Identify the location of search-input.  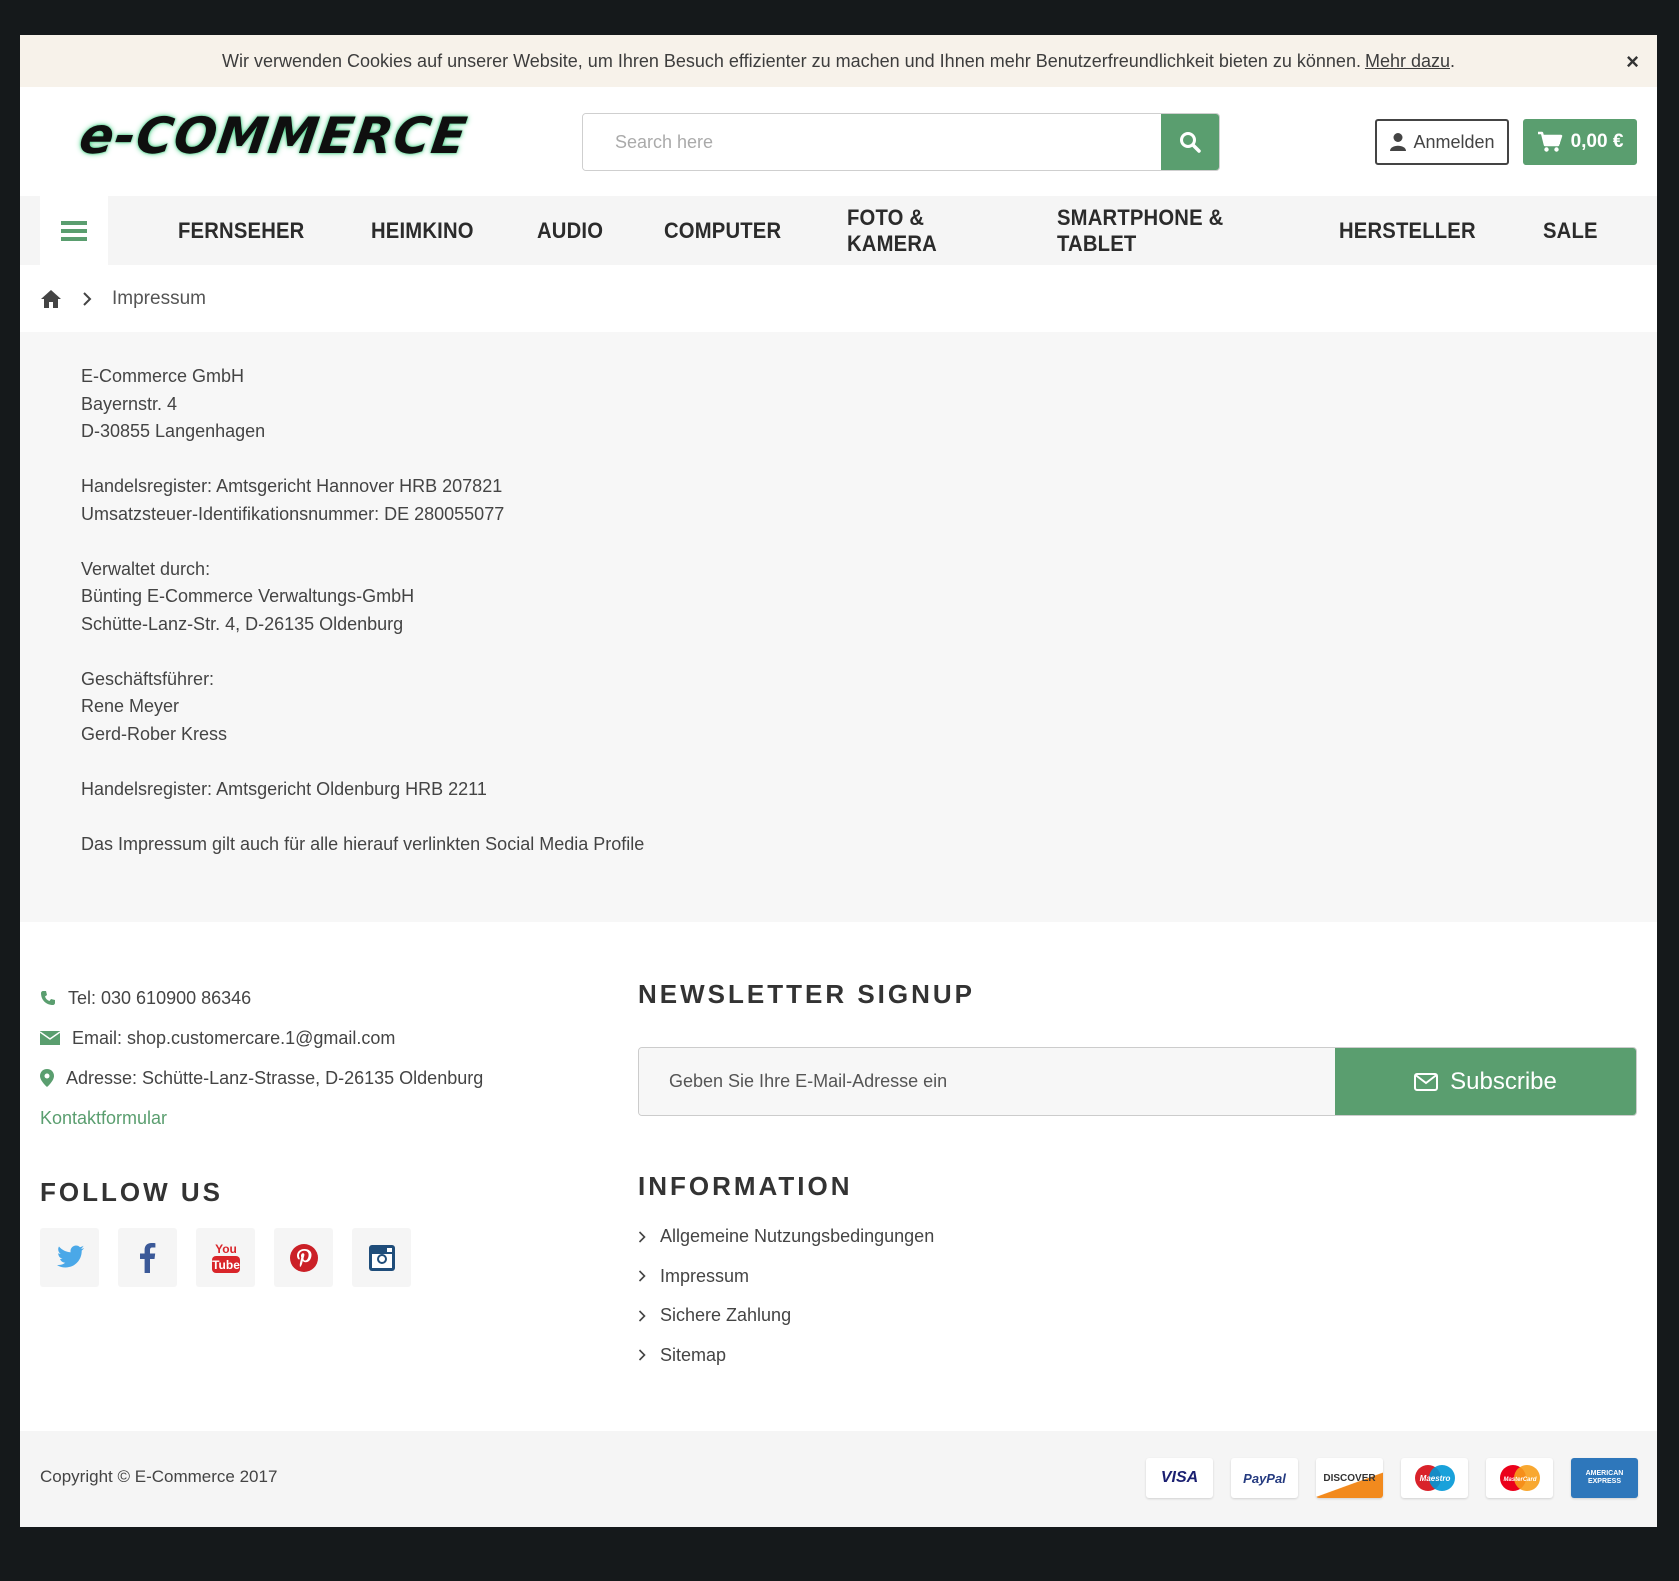
(872, 142).